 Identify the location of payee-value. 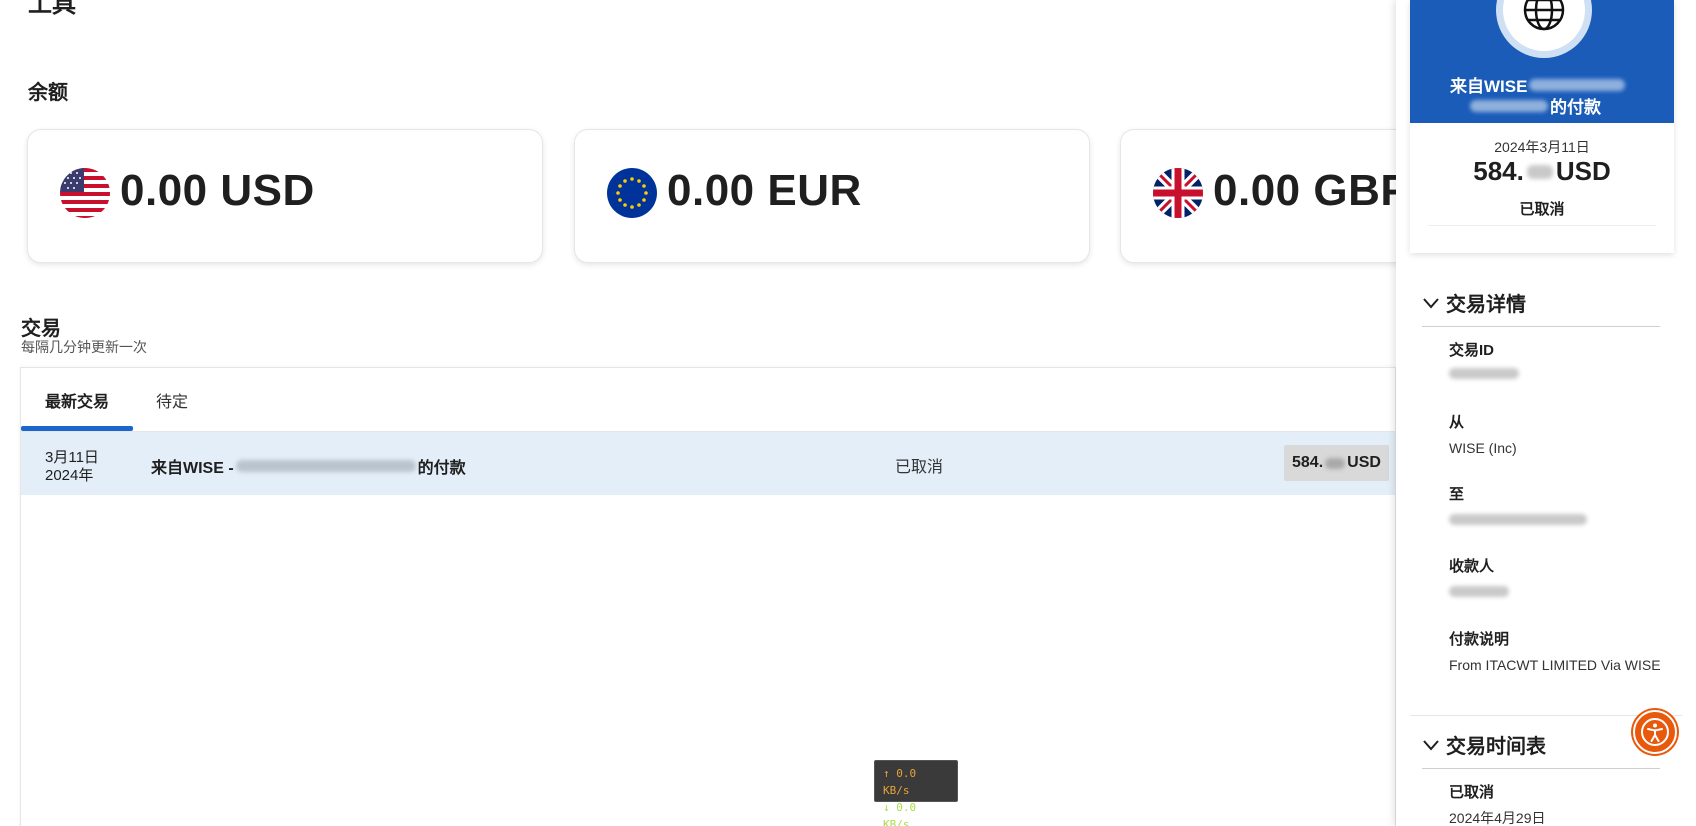
(1479, 592).